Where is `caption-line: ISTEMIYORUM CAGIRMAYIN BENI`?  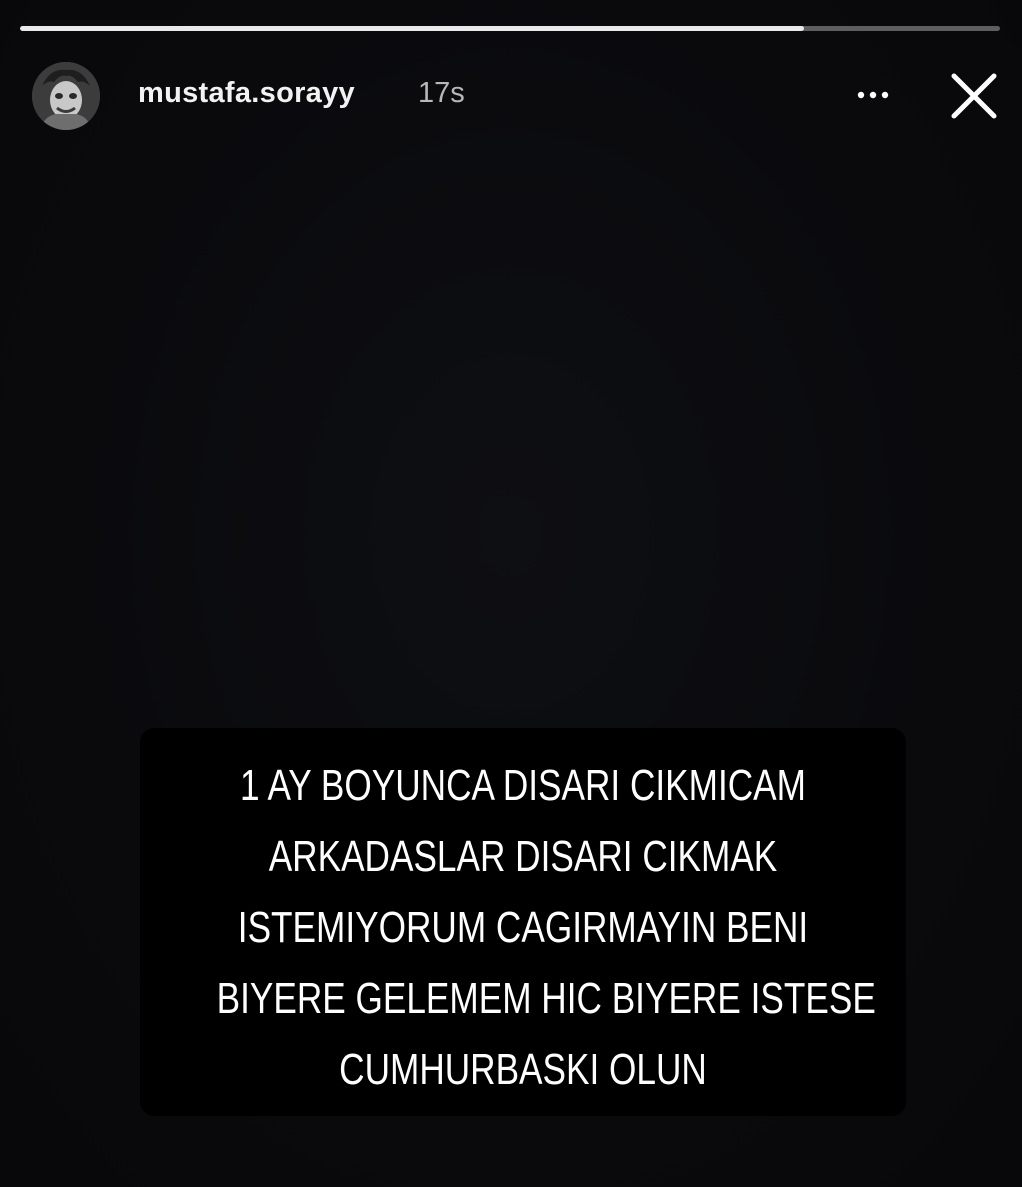 caption-line: ISTEMIYORUM CAGIRMAYIN BENI is located at coordinates (523, 927).